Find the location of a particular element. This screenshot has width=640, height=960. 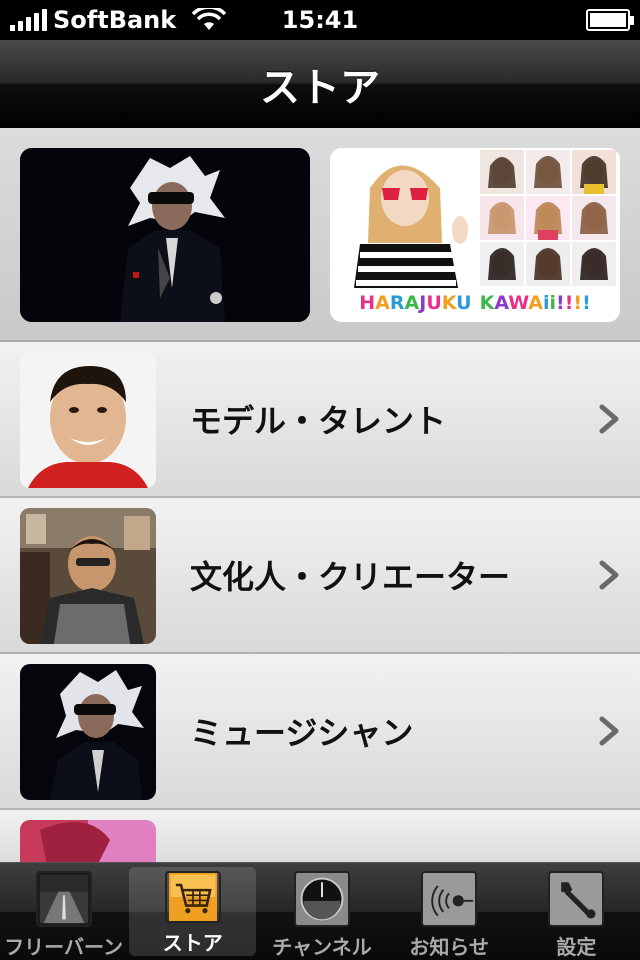

tab-label: お知らせ is located at coordinates (449, 947).